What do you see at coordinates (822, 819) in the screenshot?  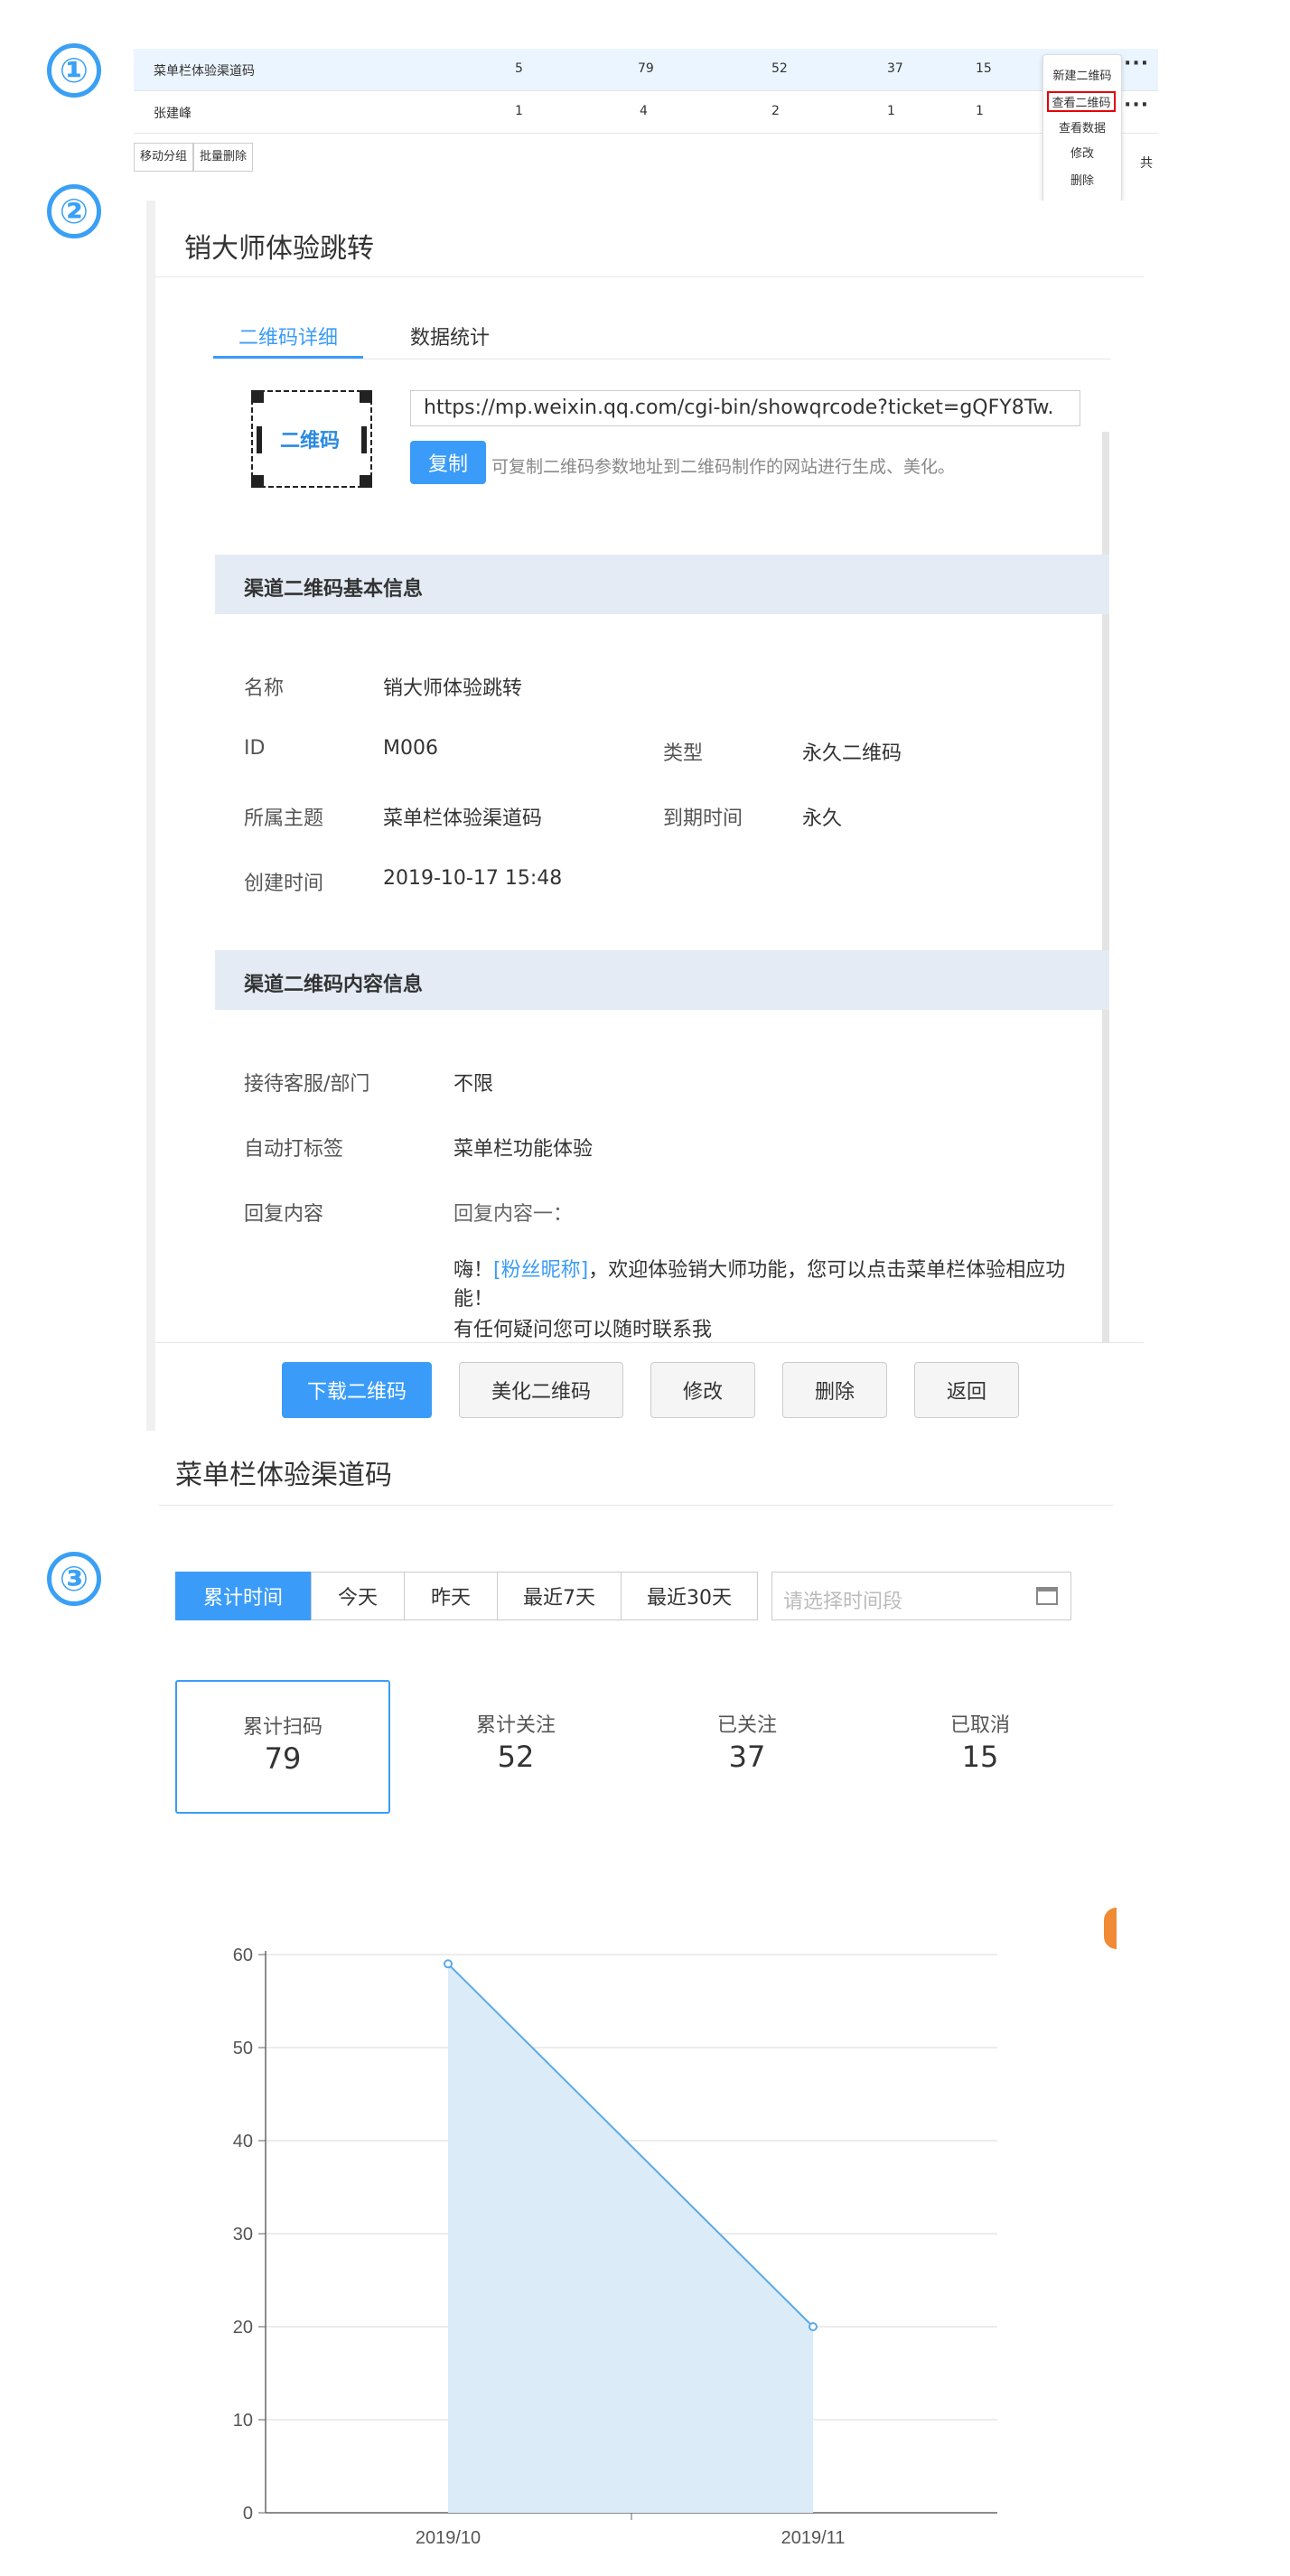 I see `expire-value: 永久` at bounding box center [822, 819].